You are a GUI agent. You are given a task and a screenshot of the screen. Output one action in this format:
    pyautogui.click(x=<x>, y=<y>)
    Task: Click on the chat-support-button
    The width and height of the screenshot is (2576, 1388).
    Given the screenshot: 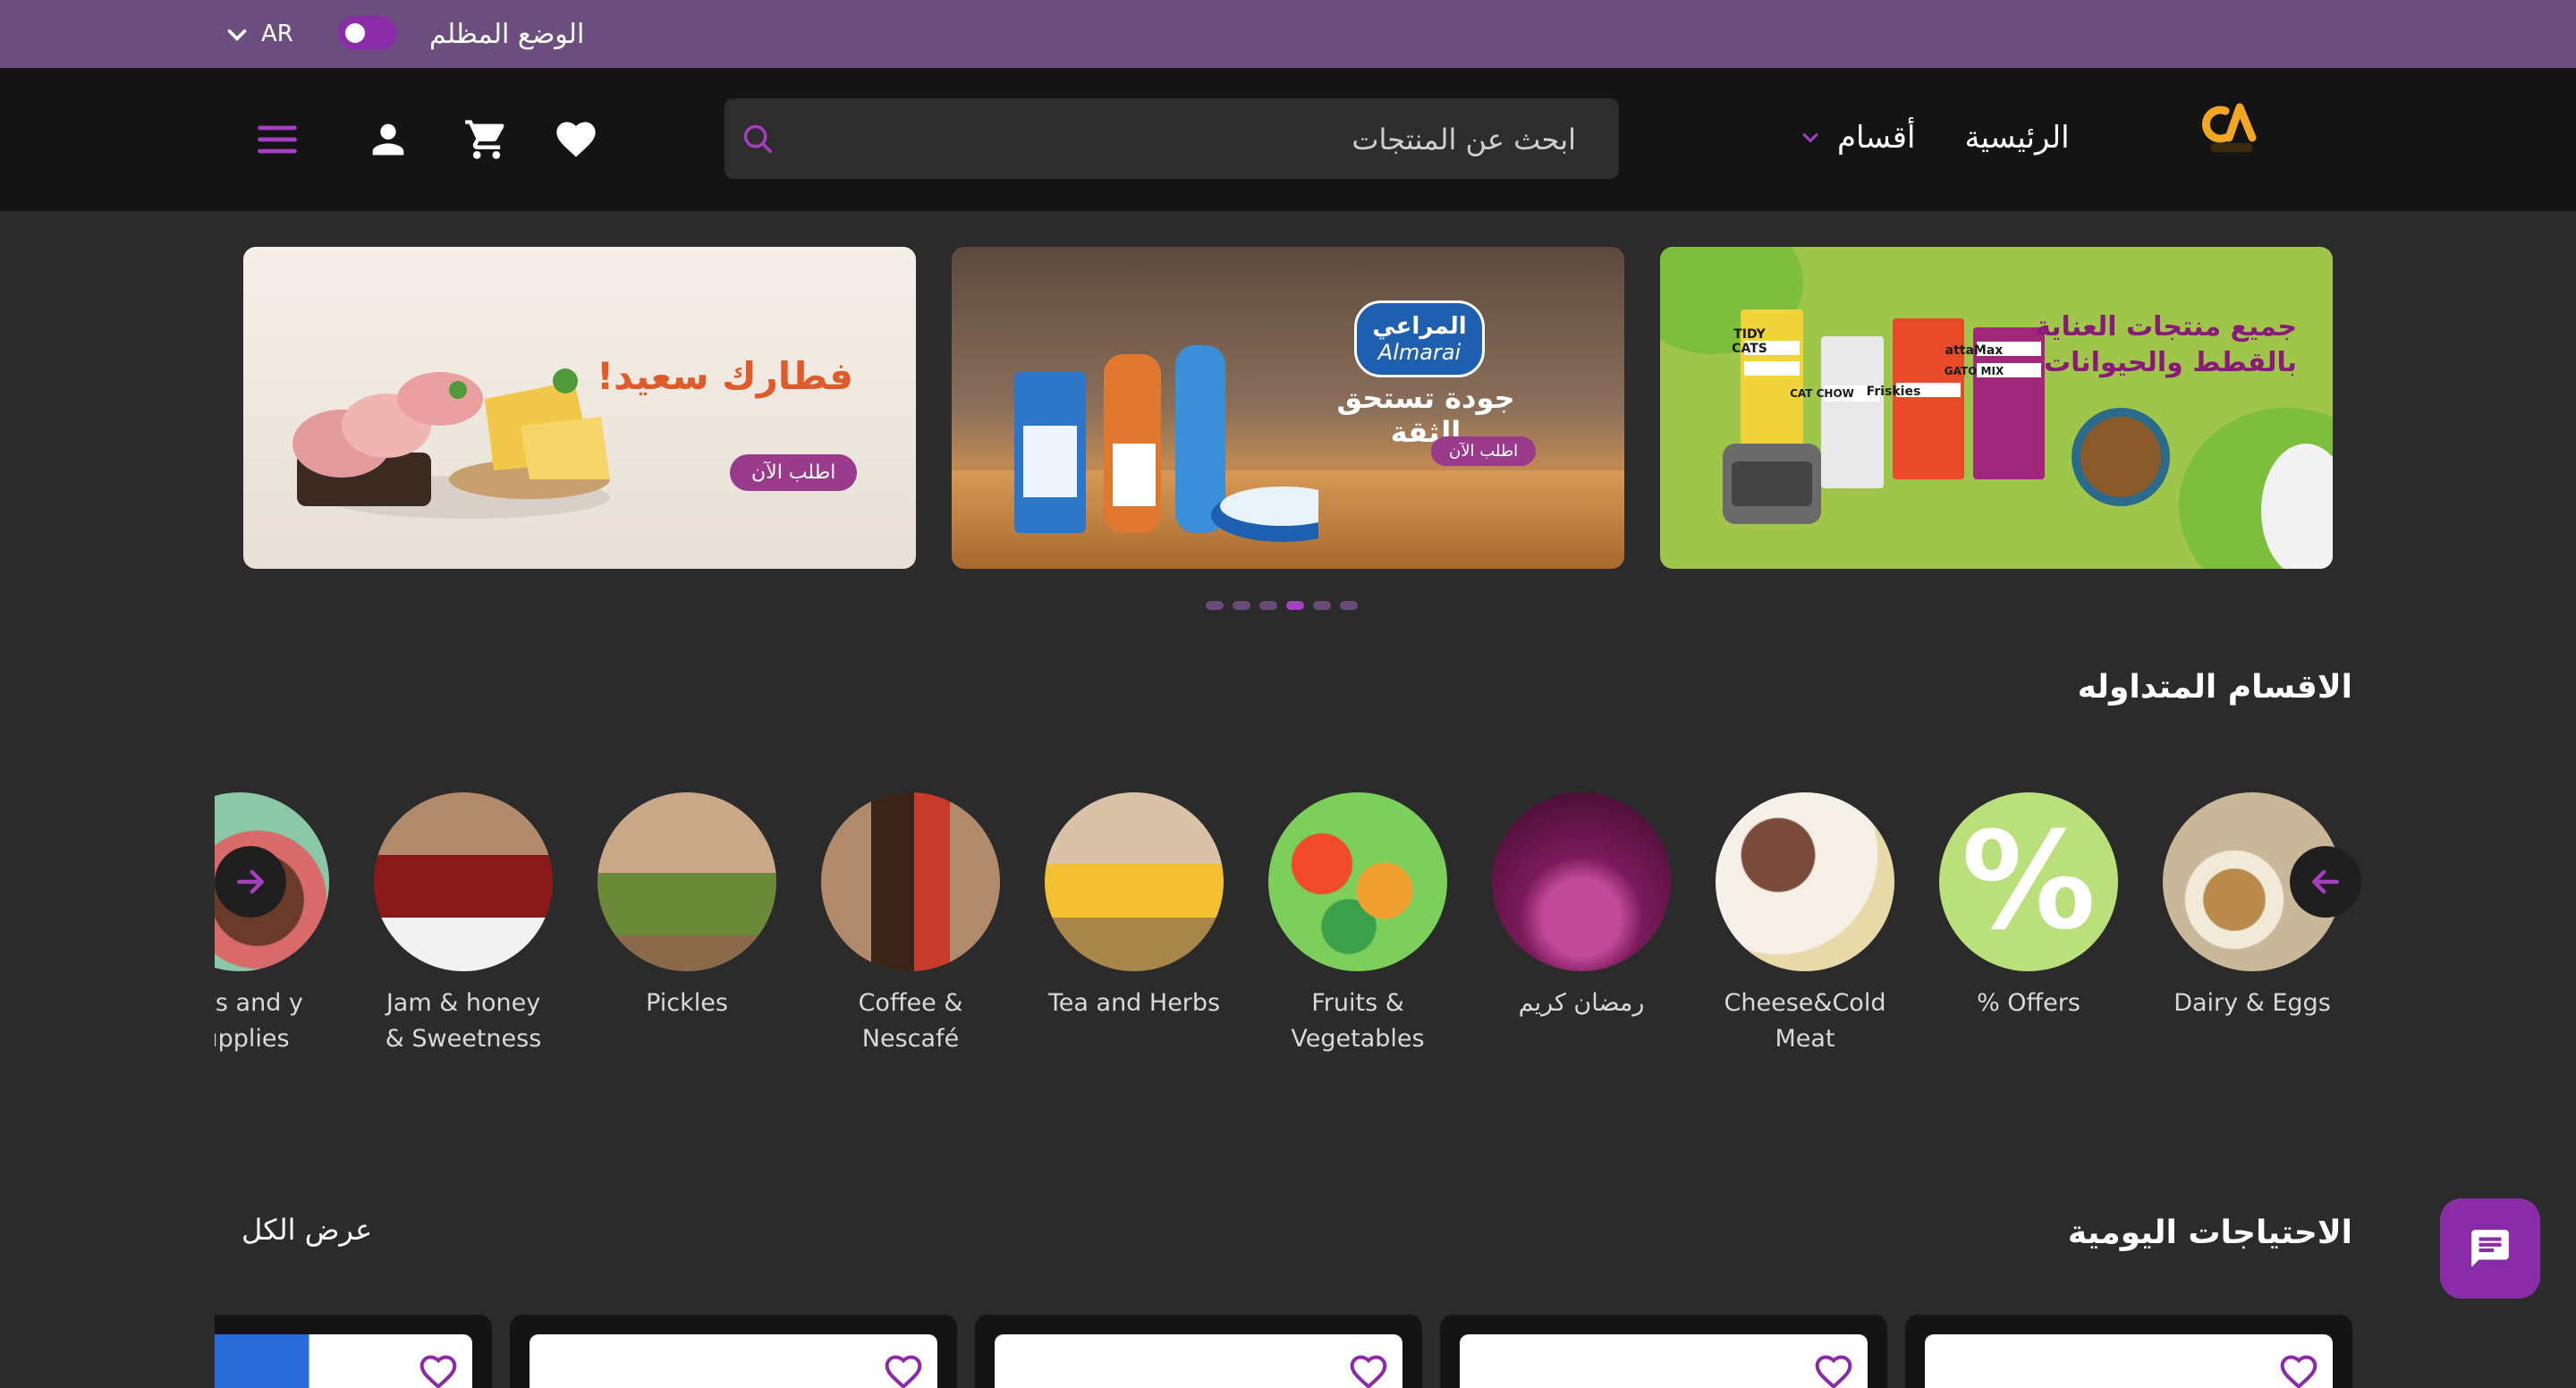 What is the action you would take?
    pyautogui.click(x=2490, y=1249)
    